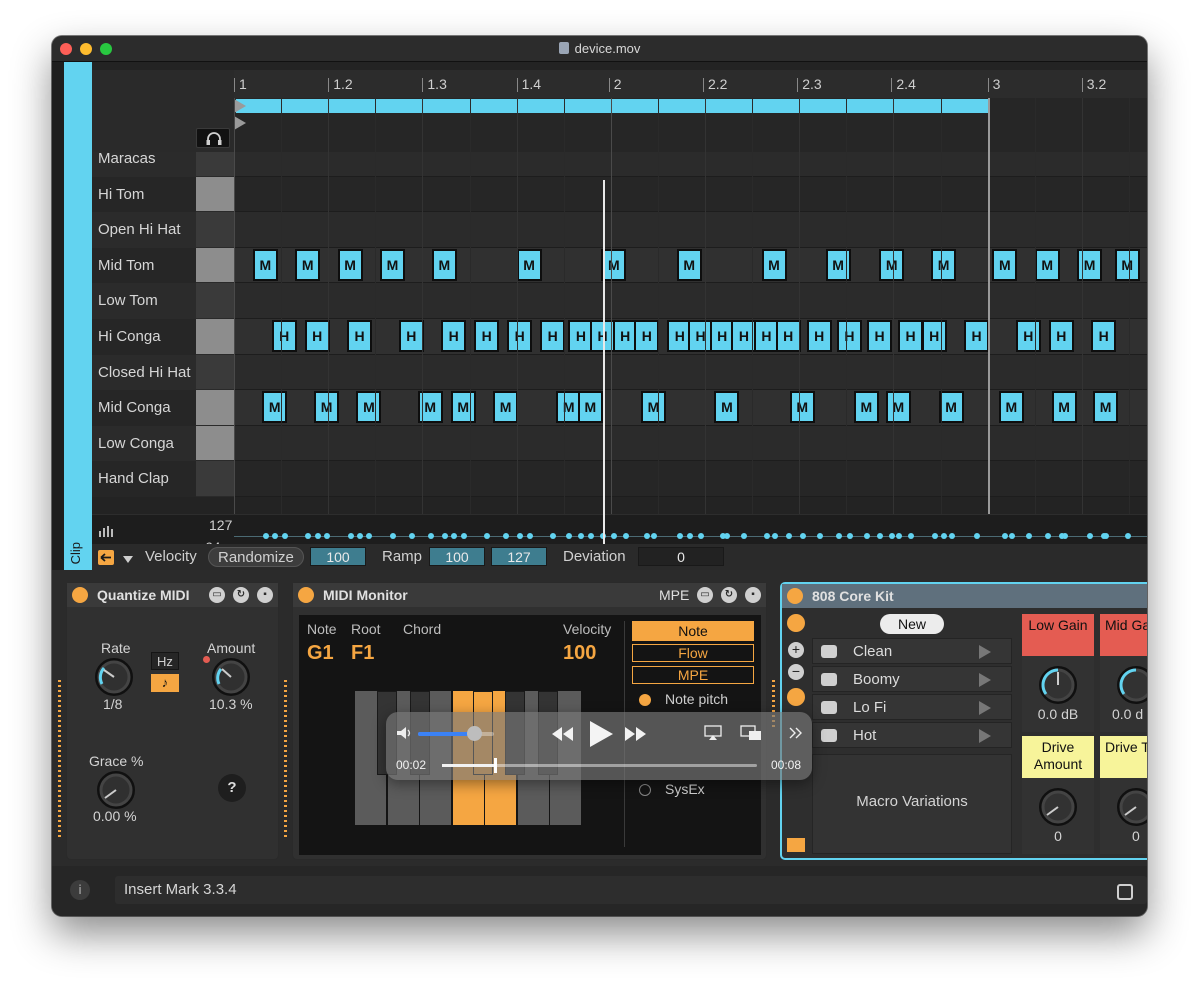  What do you see at coordinates (753, 595) in the screenshot?
I see `save-icon: ▪` at bounding box center [753, 595].